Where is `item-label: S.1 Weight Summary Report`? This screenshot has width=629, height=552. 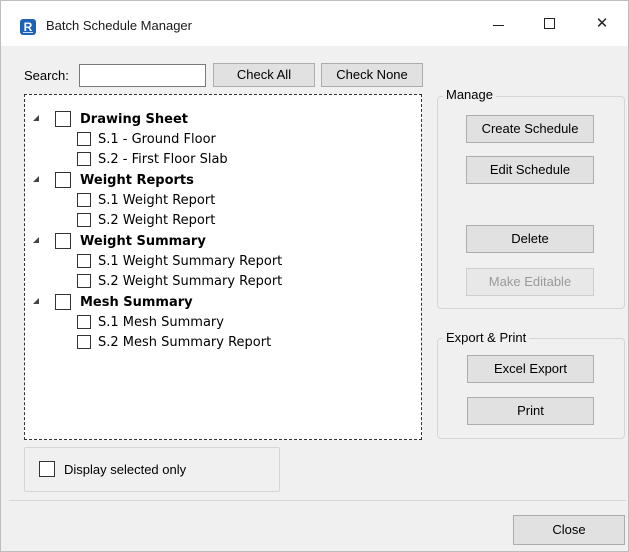 item-label: S.1 Weight Summary Report is located at coordinates (190, 261).